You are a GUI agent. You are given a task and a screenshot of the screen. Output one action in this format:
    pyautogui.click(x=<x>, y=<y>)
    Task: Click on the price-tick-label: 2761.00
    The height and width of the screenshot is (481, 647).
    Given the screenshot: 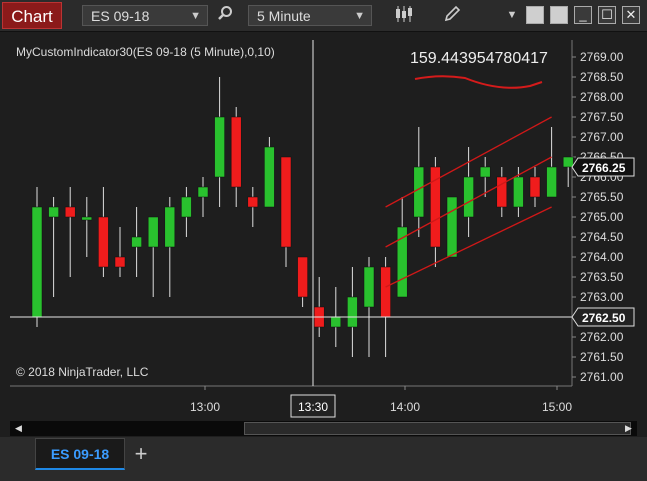 What is the action you would take?
    pyautogui.click(x=602, y=377)
    